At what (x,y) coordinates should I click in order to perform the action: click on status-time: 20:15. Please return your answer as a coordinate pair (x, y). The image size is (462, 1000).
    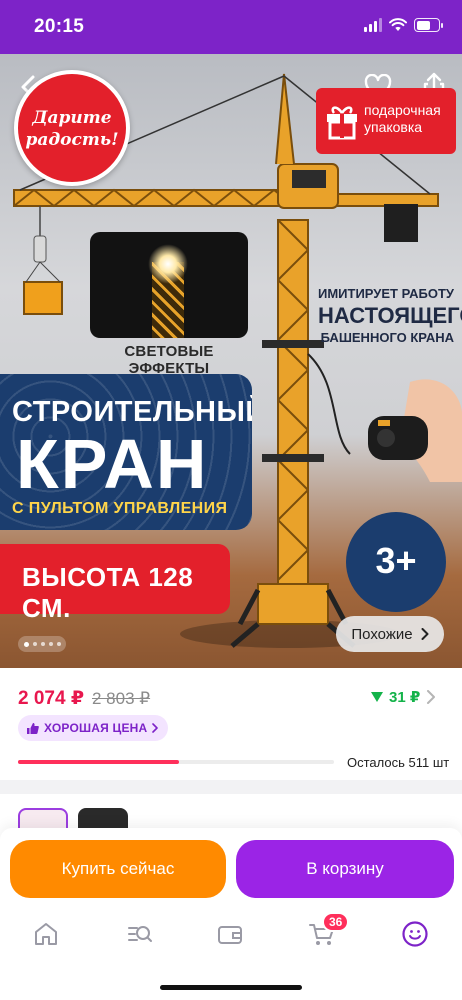
    Looking at the image, I should click on (59, 26).